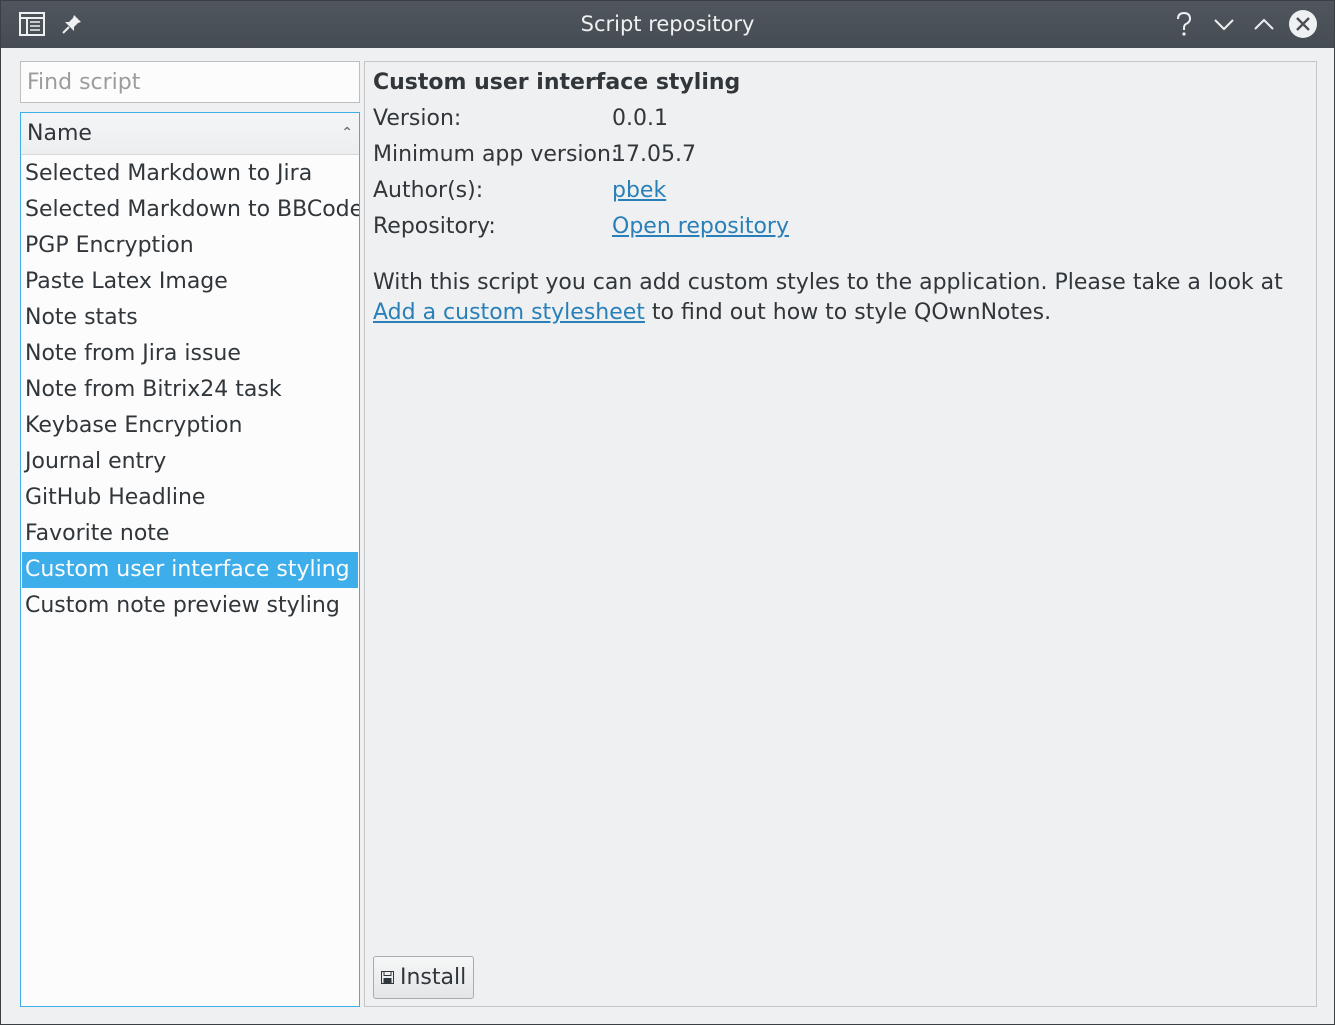 This screenshot has width=1335, height=1025. What do you see at coordinates (1184, 24) in the screenshot?
I see `help-icon` at bounding box center [1184, 24].